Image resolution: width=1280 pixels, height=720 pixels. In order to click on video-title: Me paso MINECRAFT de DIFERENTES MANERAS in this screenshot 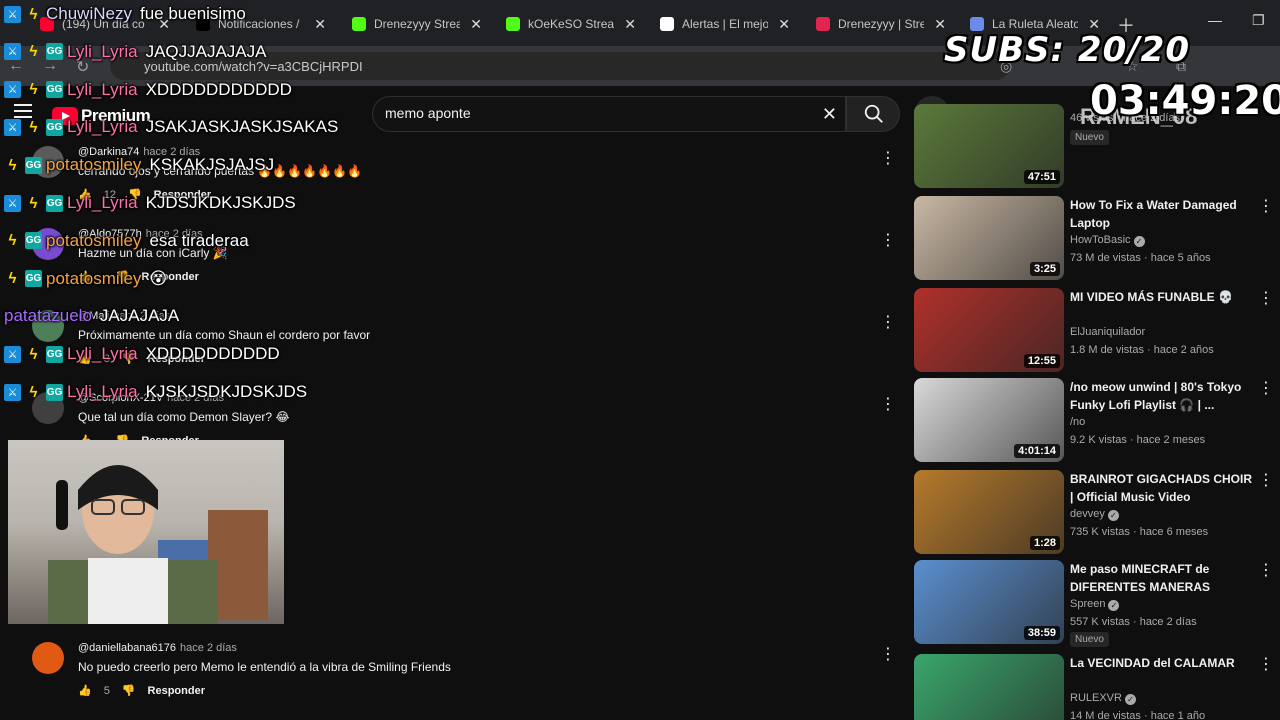, I will do `click(1163, 578)`.